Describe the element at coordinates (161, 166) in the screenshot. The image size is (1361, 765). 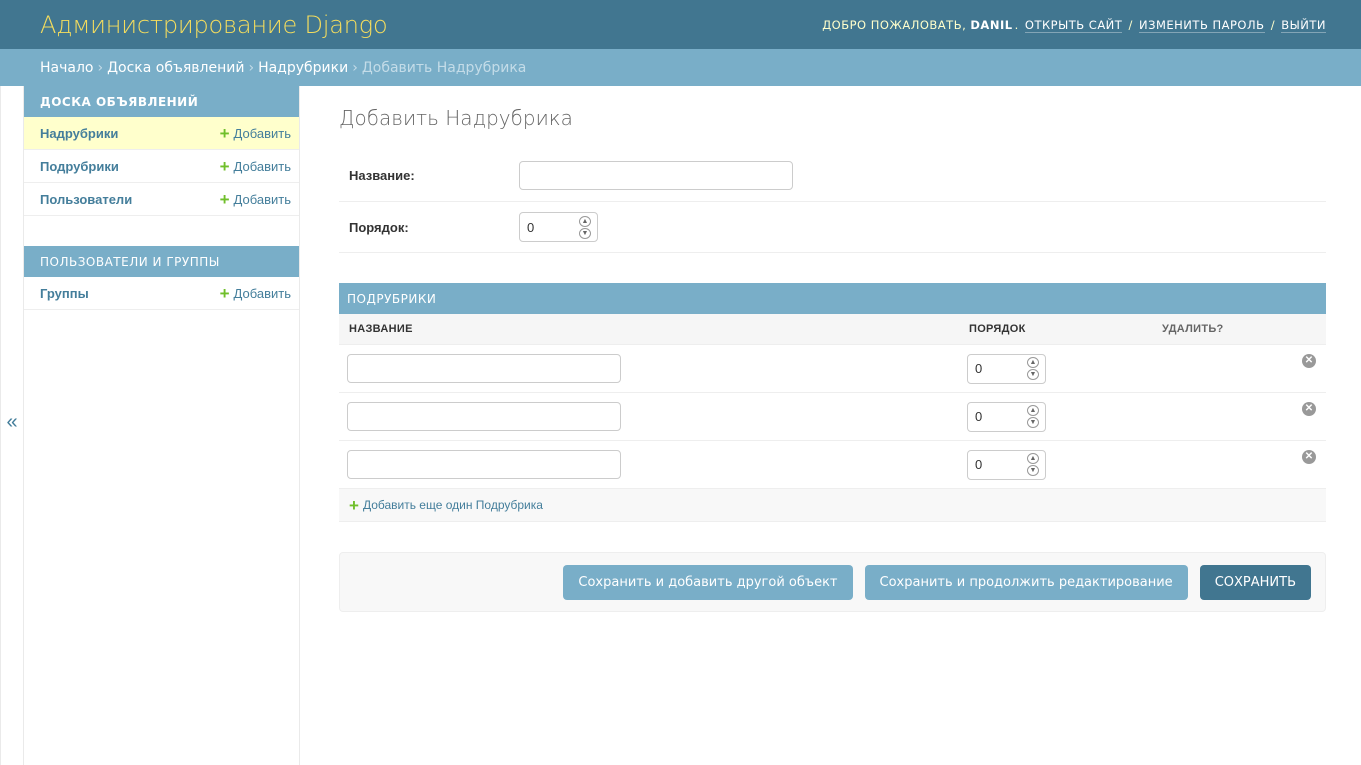
I see `sidebar-item-podrubriki: Подрубрики + Добавить` at that location.